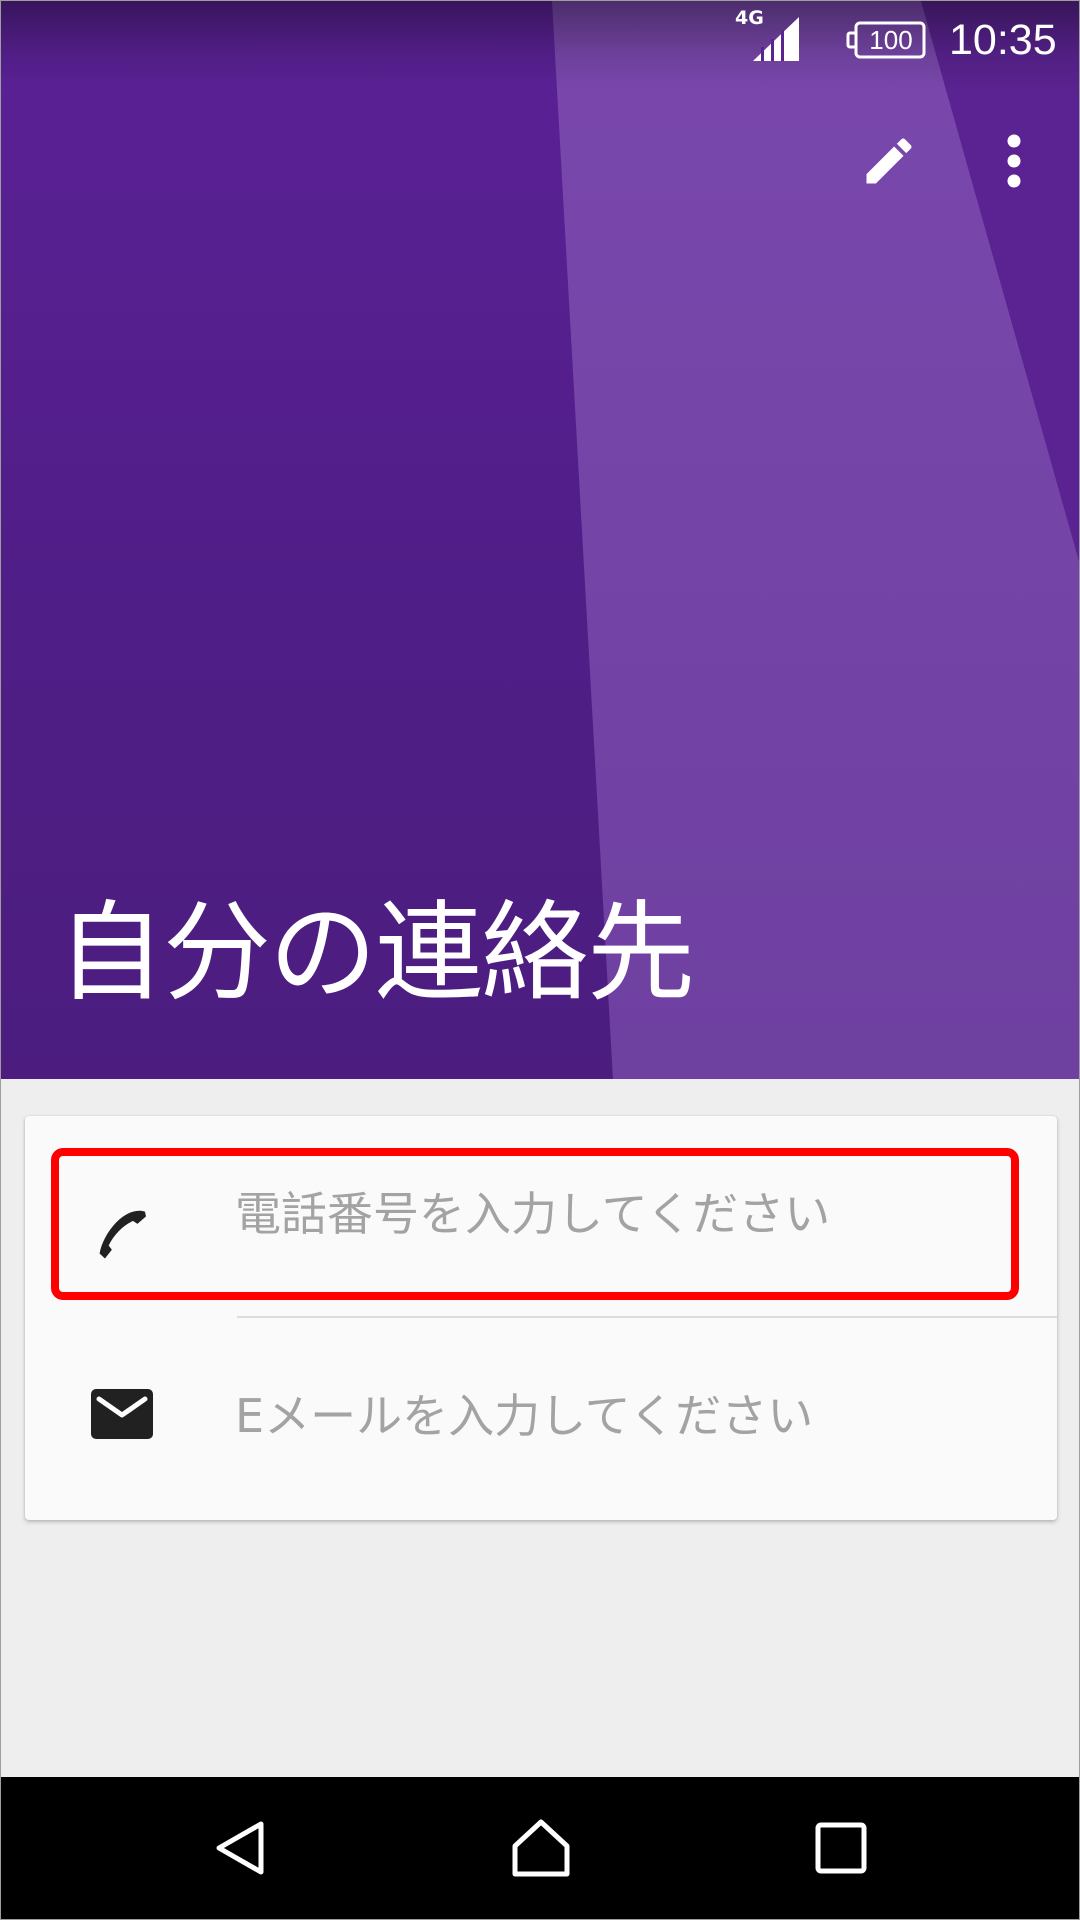 The width and height of the screenshot is (1080, 1920). Describe the element at coordinates (625, 1214) in the screenshot. I see `phone-number-input` at that location.